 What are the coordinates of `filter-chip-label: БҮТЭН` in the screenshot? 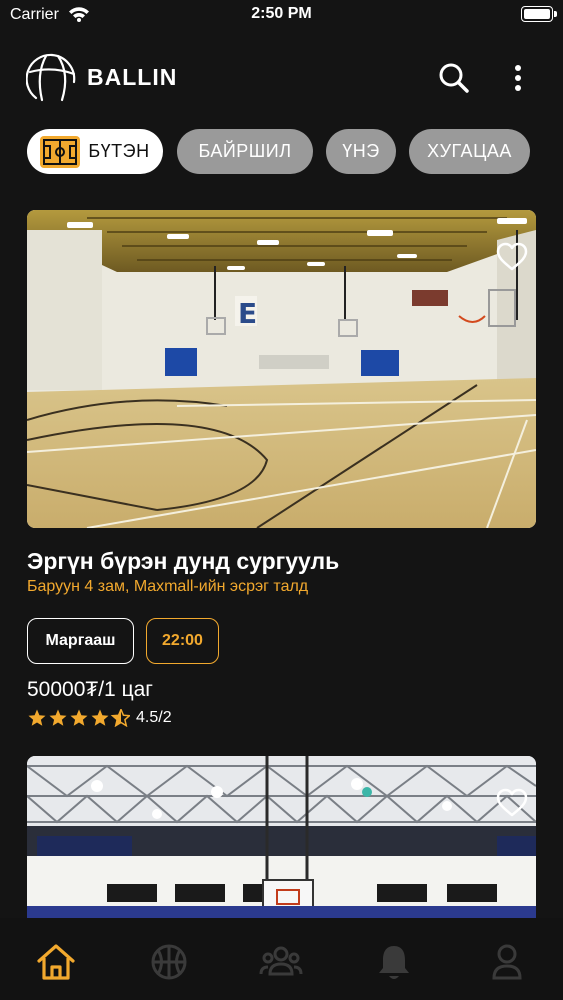 It's located at (119, 151).